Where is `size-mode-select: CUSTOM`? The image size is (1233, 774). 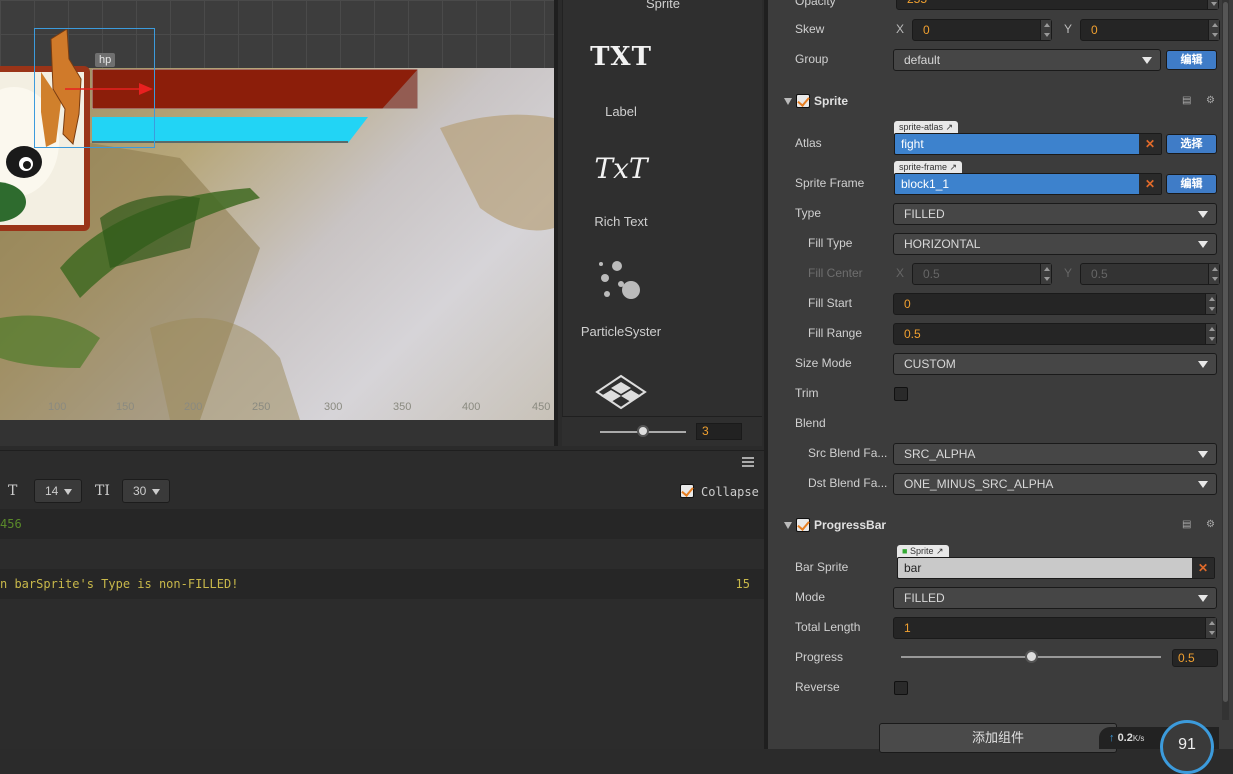 size-mode-select: CUSTOM is located at coordinates (1055, 364).